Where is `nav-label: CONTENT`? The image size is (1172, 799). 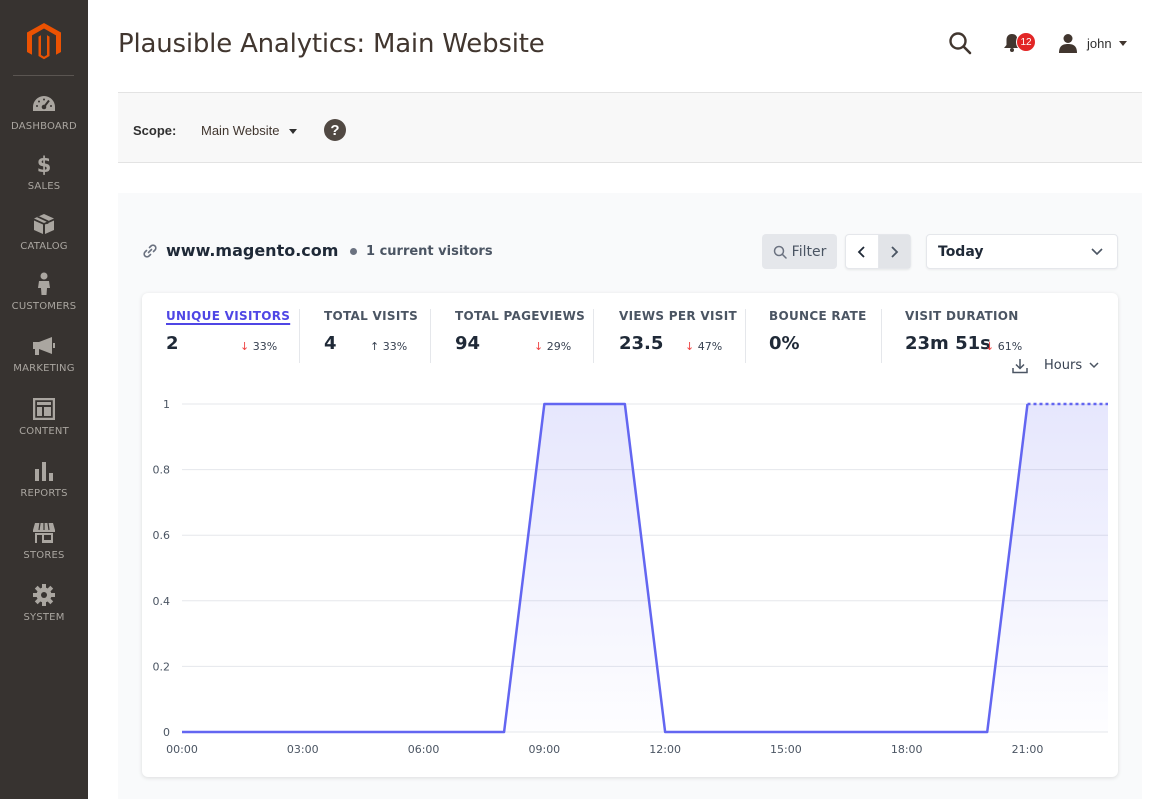
nav-label: CONTENT is located at coordinates (44, 431).